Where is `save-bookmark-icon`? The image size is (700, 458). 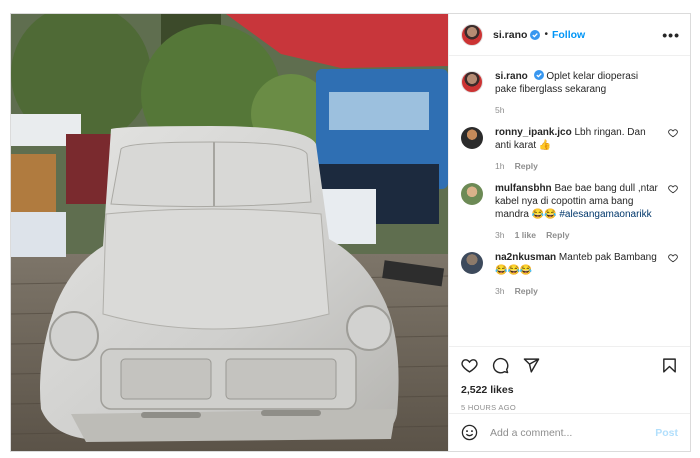
save-bookmark-icon is located at coordinates (669, 365).